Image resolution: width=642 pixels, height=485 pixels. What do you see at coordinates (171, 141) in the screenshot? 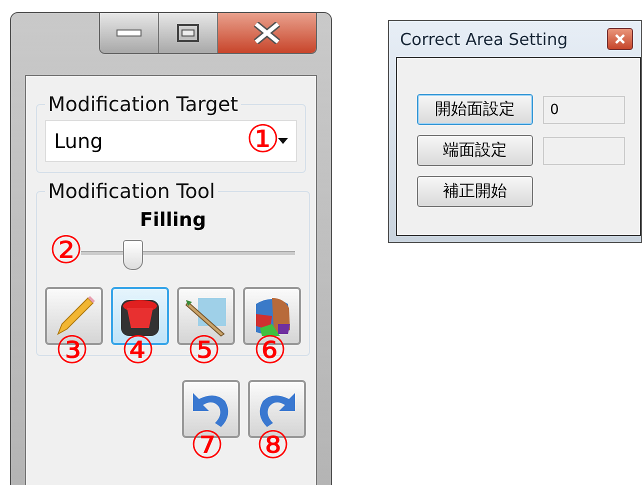
I see `target-dropdown: Lung ①` at bounding box center [171, 141].